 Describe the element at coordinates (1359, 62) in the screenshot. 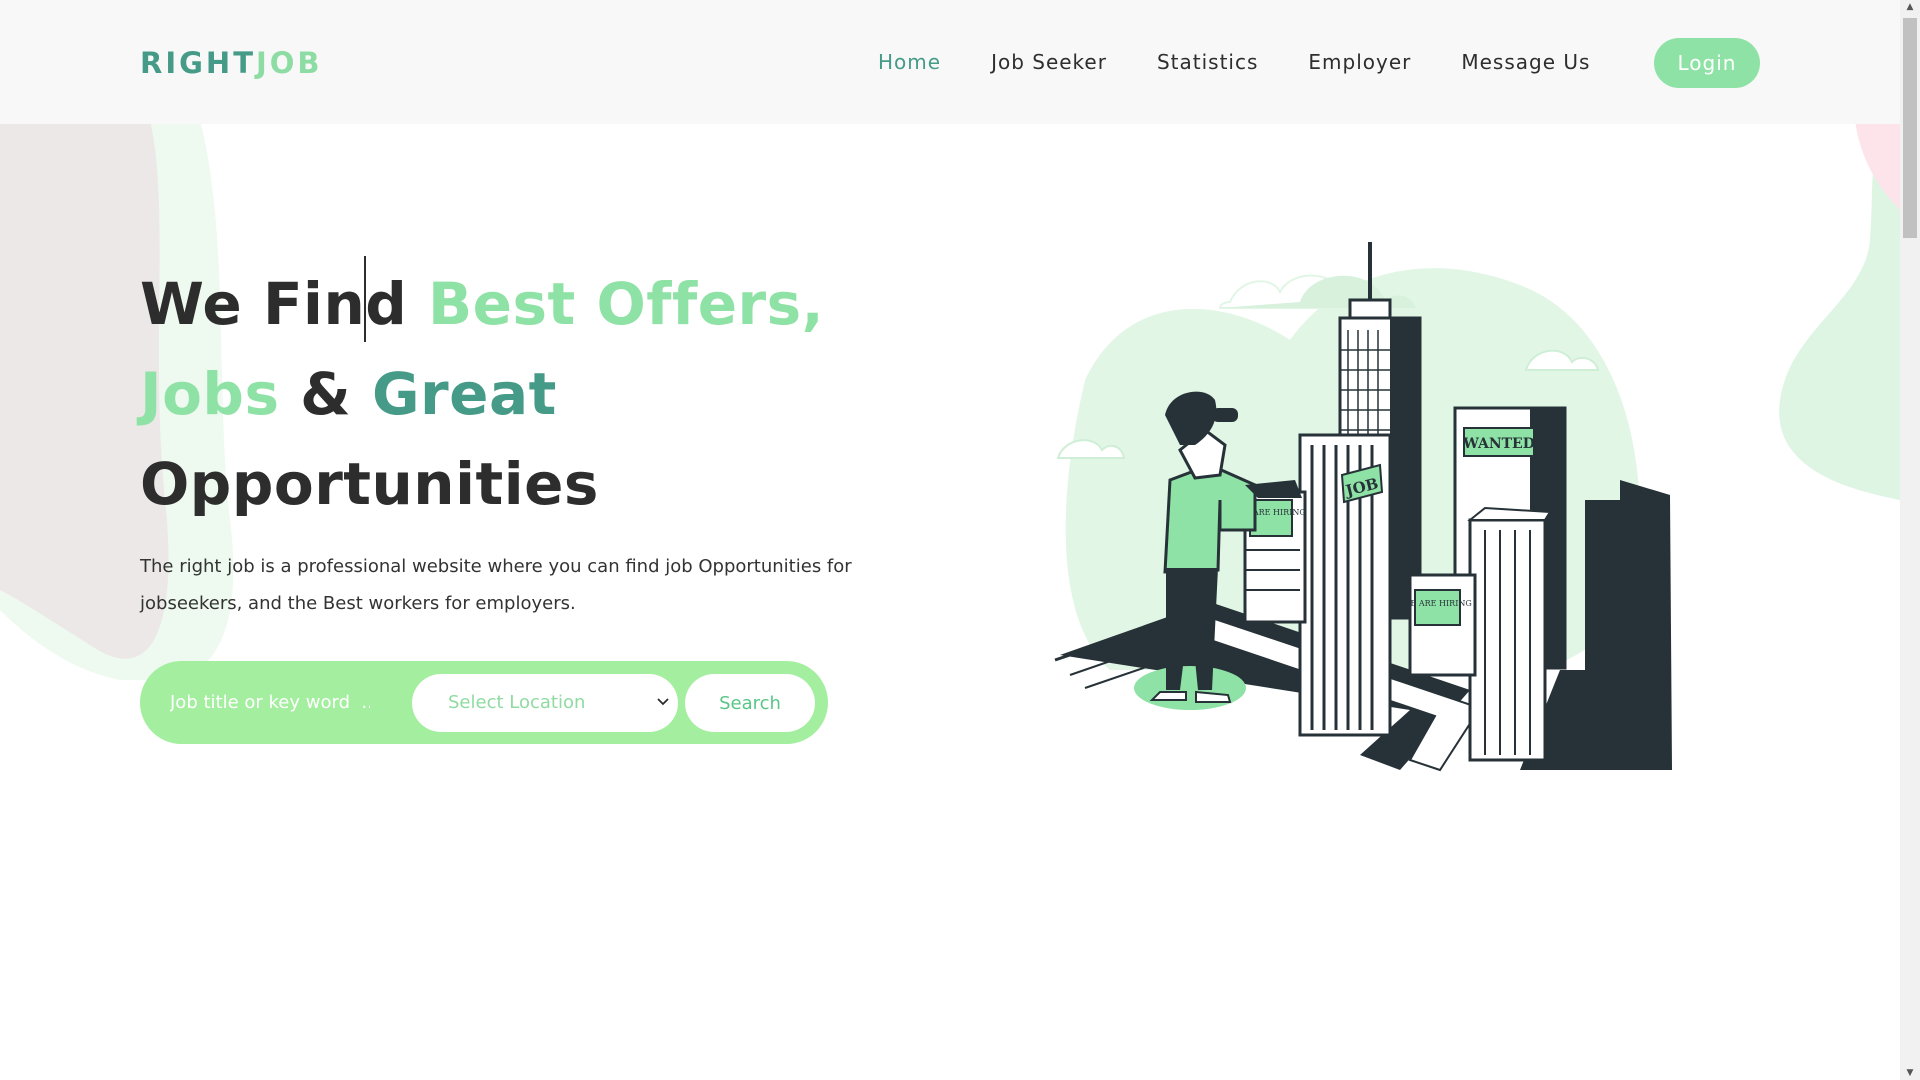

I see `nav-item-employer: Employer` at that location.